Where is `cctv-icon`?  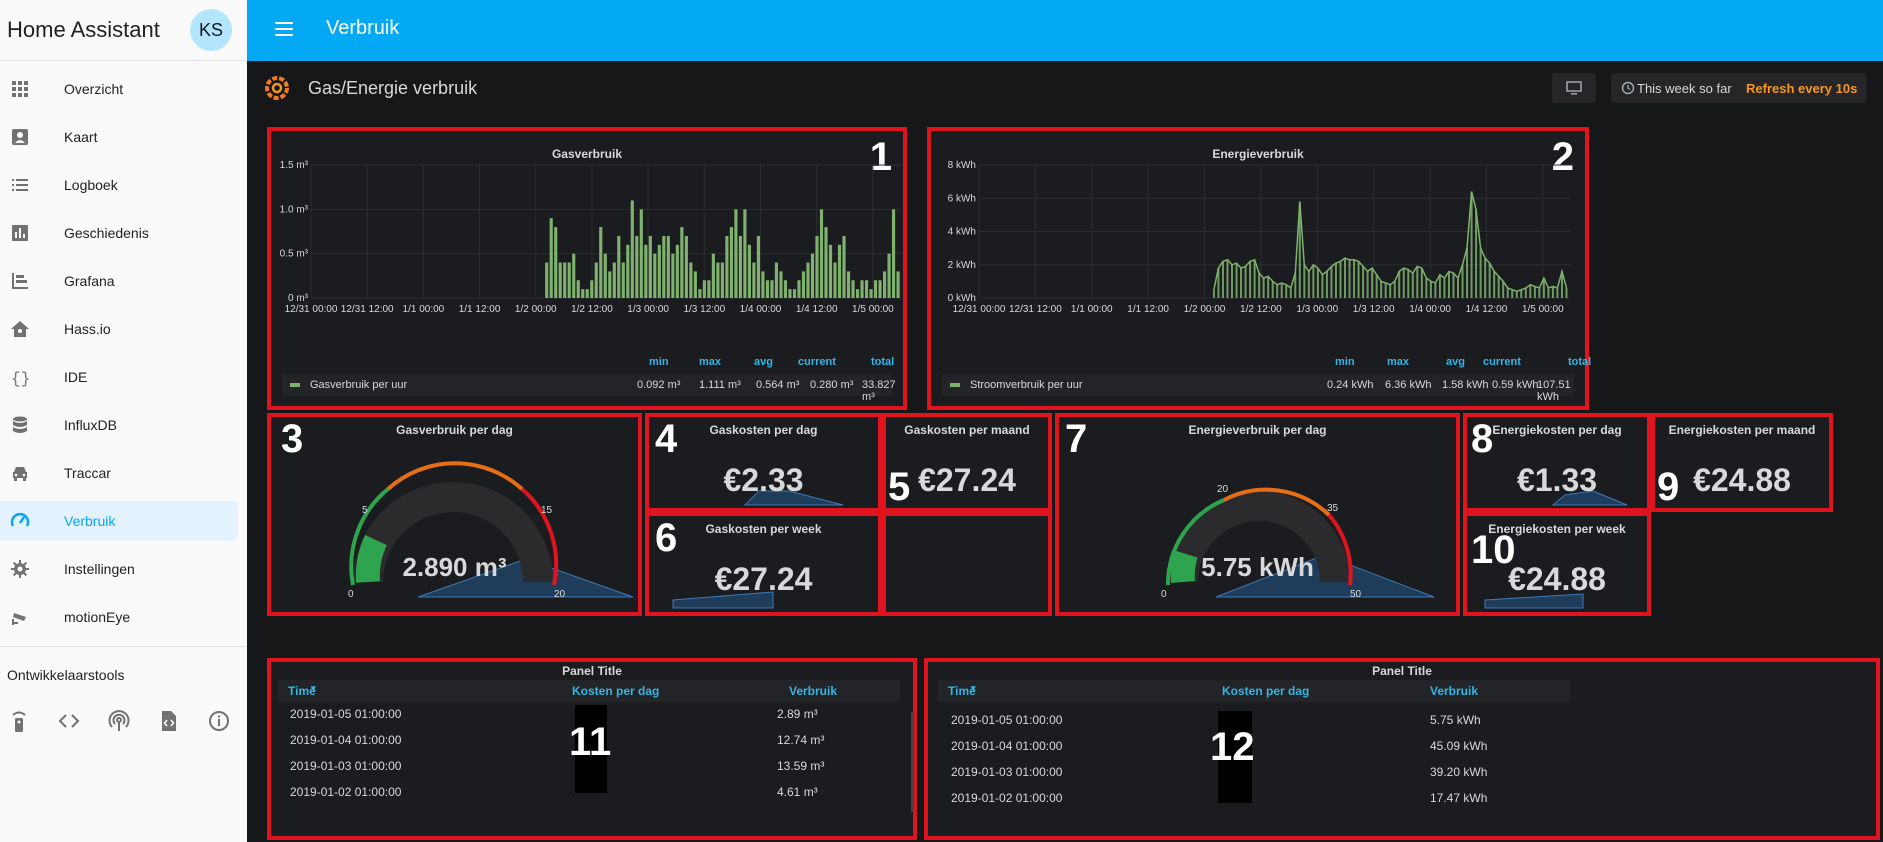
cctv-icon is located at coordinates (19, 619).